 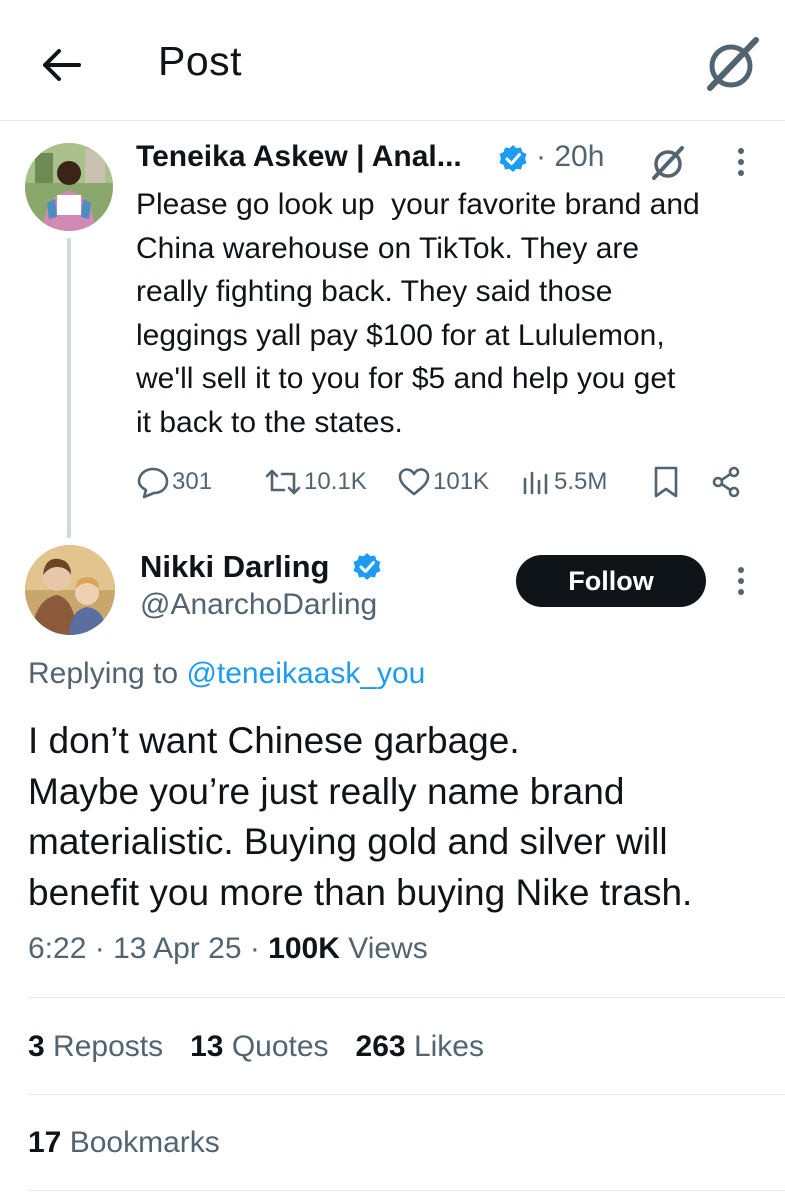 I want to click on like-button: 101K, so click(x=443, y=482).